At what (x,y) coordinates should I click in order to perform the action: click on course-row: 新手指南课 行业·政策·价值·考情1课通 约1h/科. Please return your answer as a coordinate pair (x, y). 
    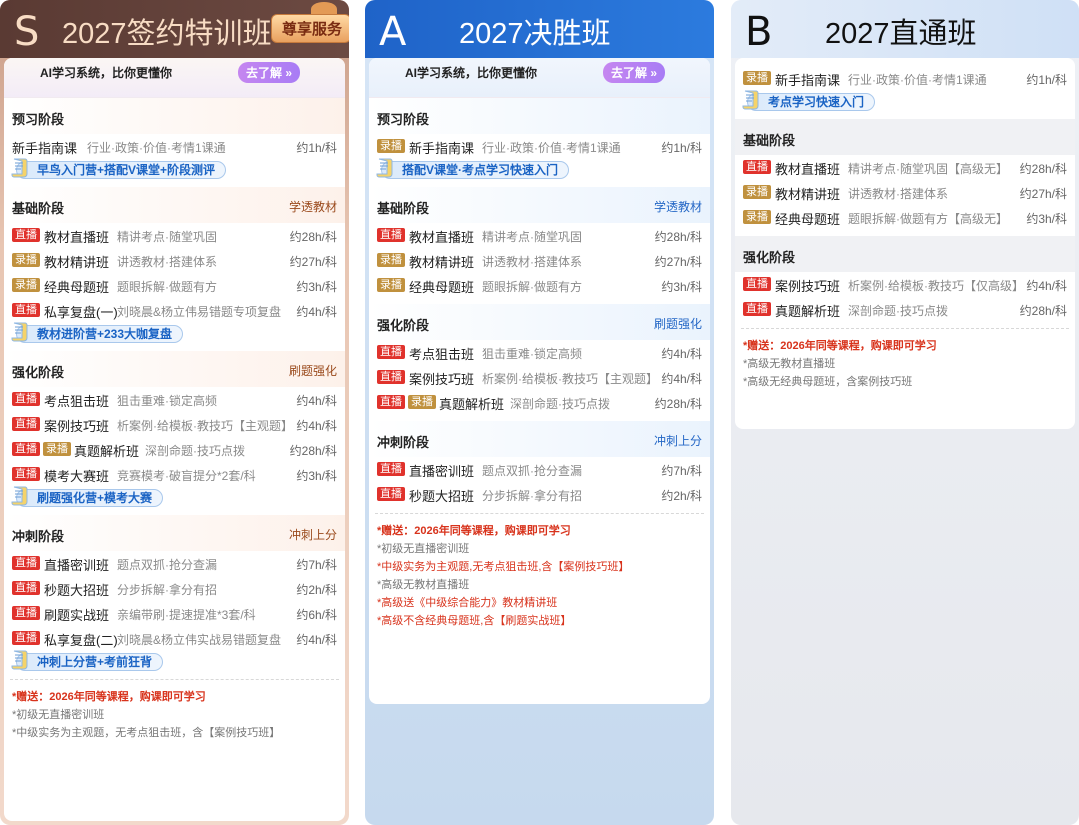
    Looking at the image, I should click on (174, 146).